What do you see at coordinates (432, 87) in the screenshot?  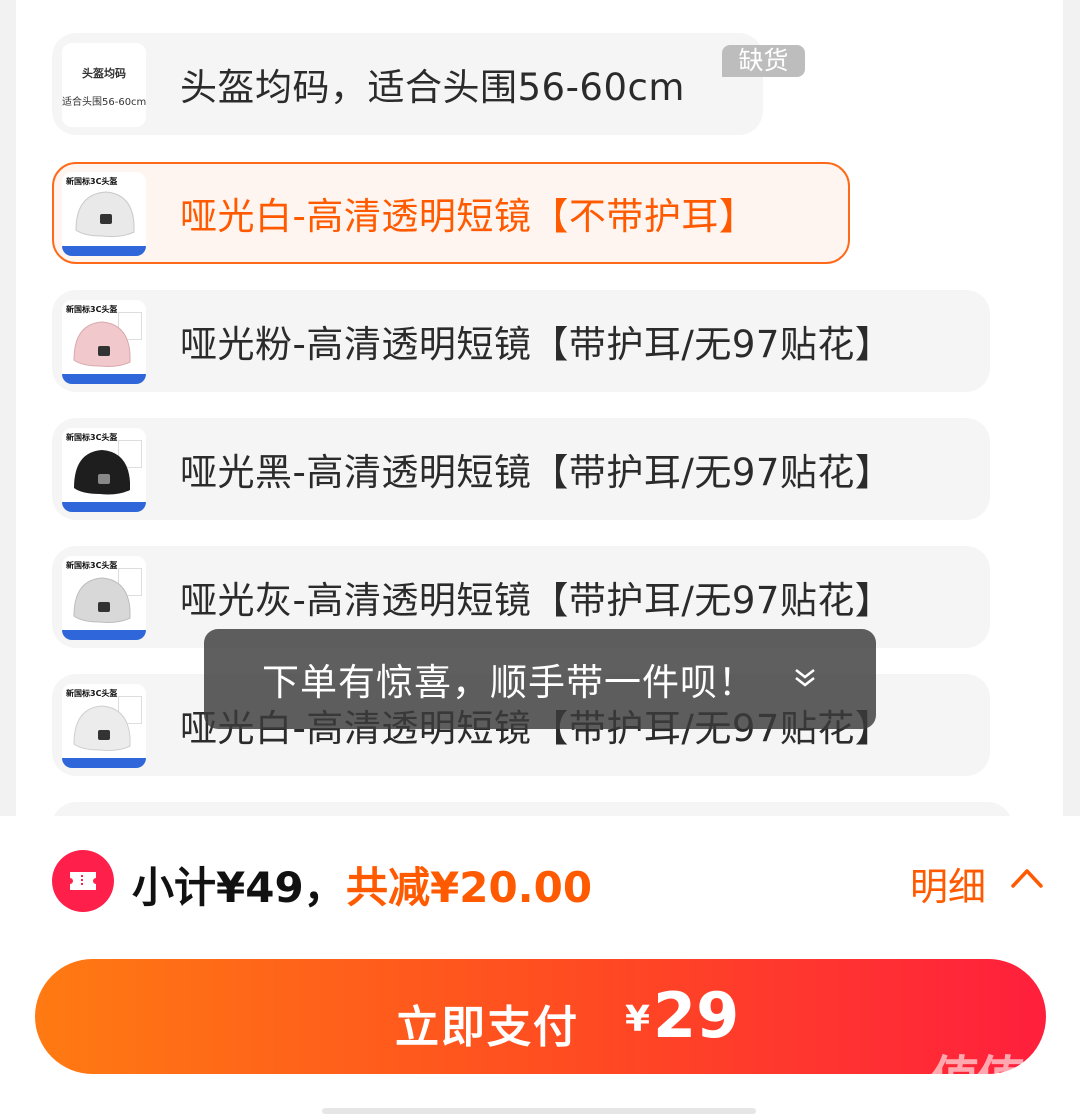 I see `option-label: 头盔均码，适合头围56-60cm` at bounding box center [432, 87].